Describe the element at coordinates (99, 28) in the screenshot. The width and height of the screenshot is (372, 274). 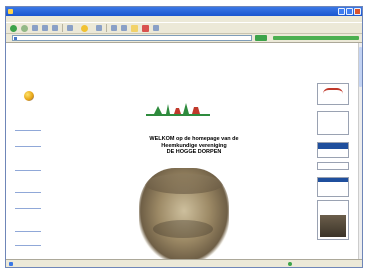
I see `history-icon` at that location.